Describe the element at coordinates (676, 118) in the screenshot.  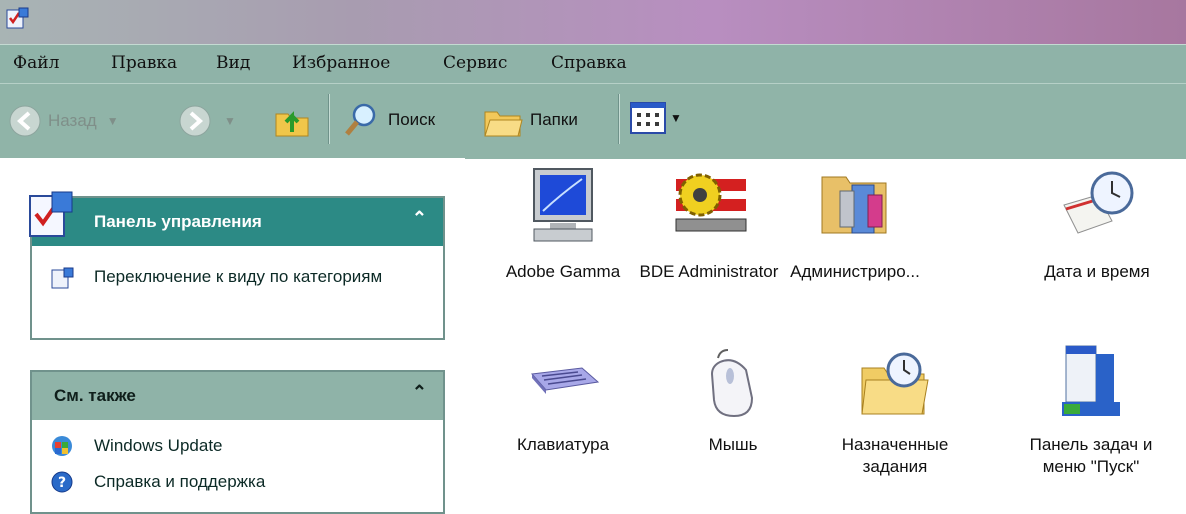
I see `views-dropdown-icon: ▼` at that location.